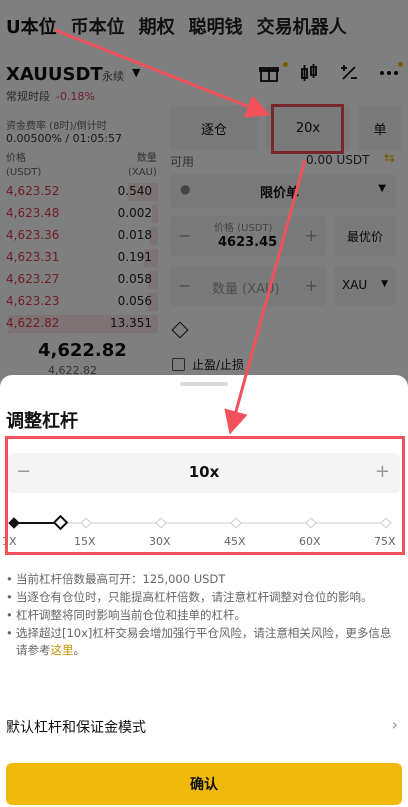 The height and width of the screenshot is (807, 408). I want to click on confirm-button: 确认, so click(204, 784).